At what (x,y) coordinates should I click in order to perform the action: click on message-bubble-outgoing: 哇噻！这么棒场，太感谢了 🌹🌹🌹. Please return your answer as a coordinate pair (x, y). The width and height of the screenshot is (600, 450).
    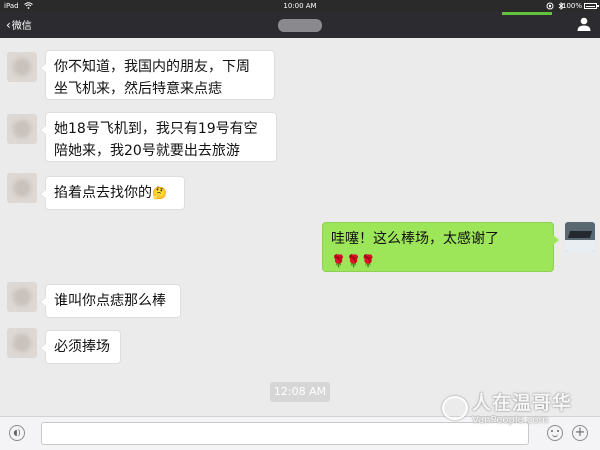
    Looking at the image, I should click on (440, 247).